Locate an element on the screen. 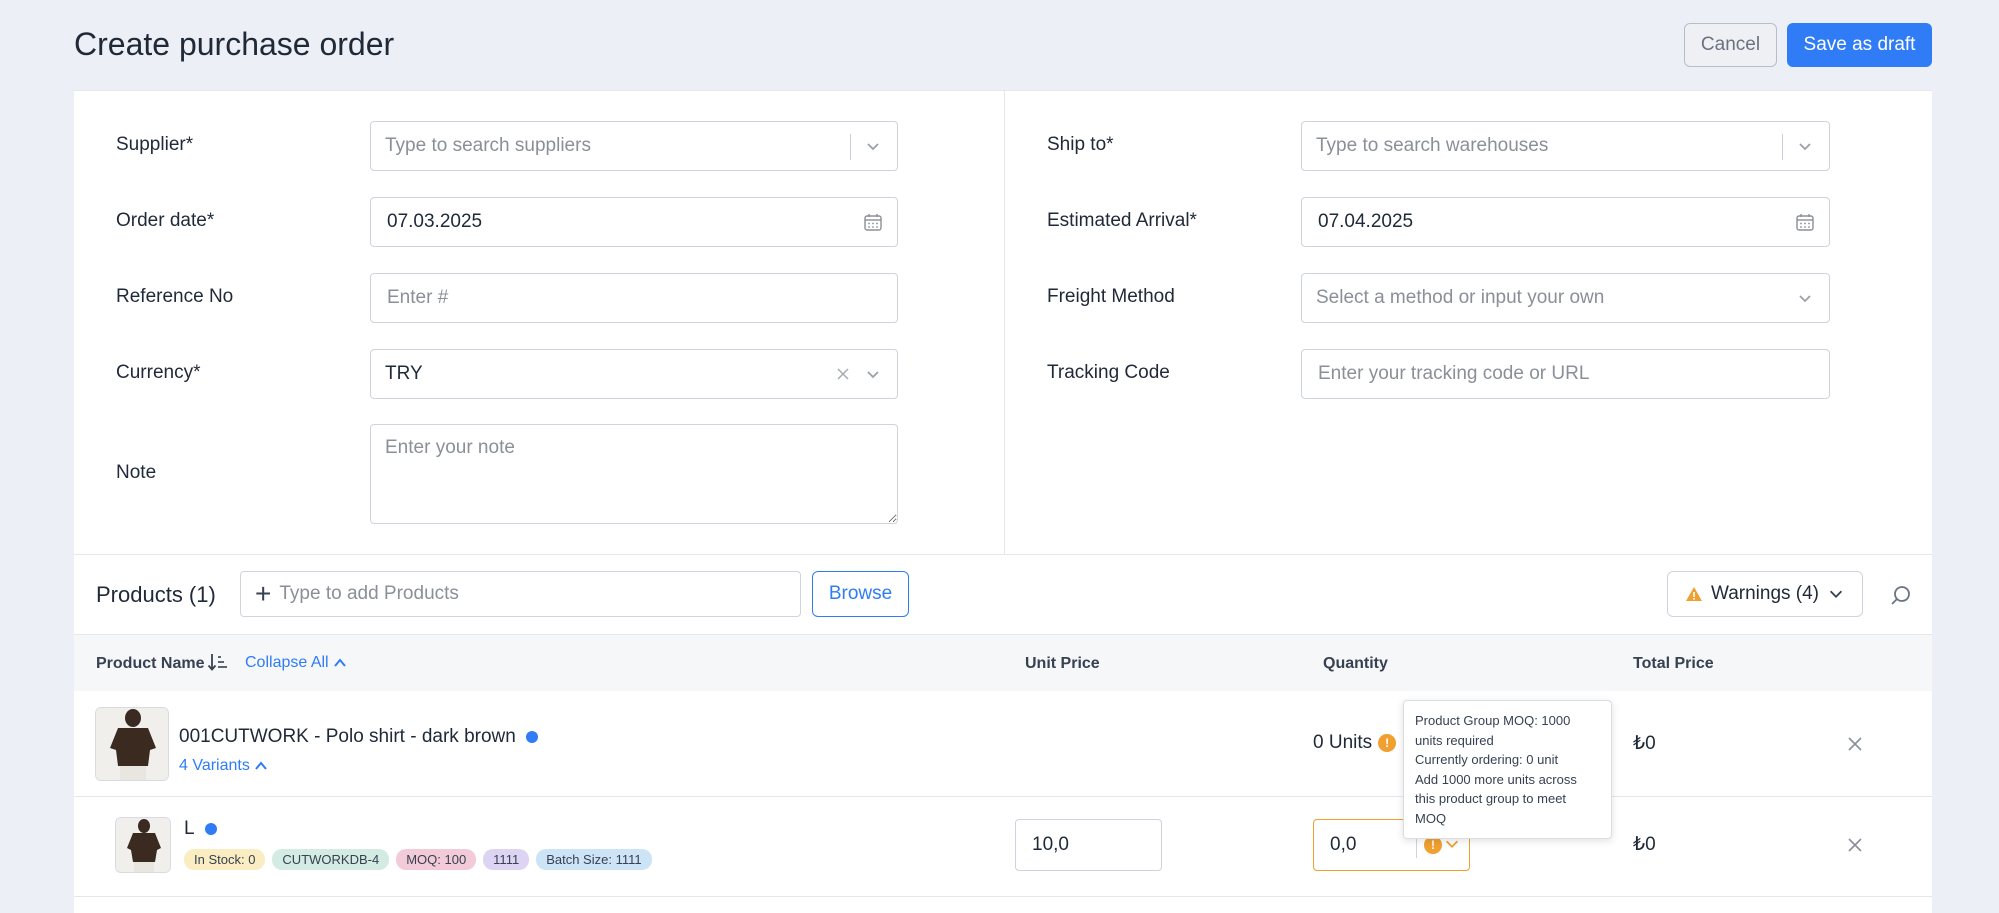  collapse-all-button: Collapse All is located at coordinates (296, 663).